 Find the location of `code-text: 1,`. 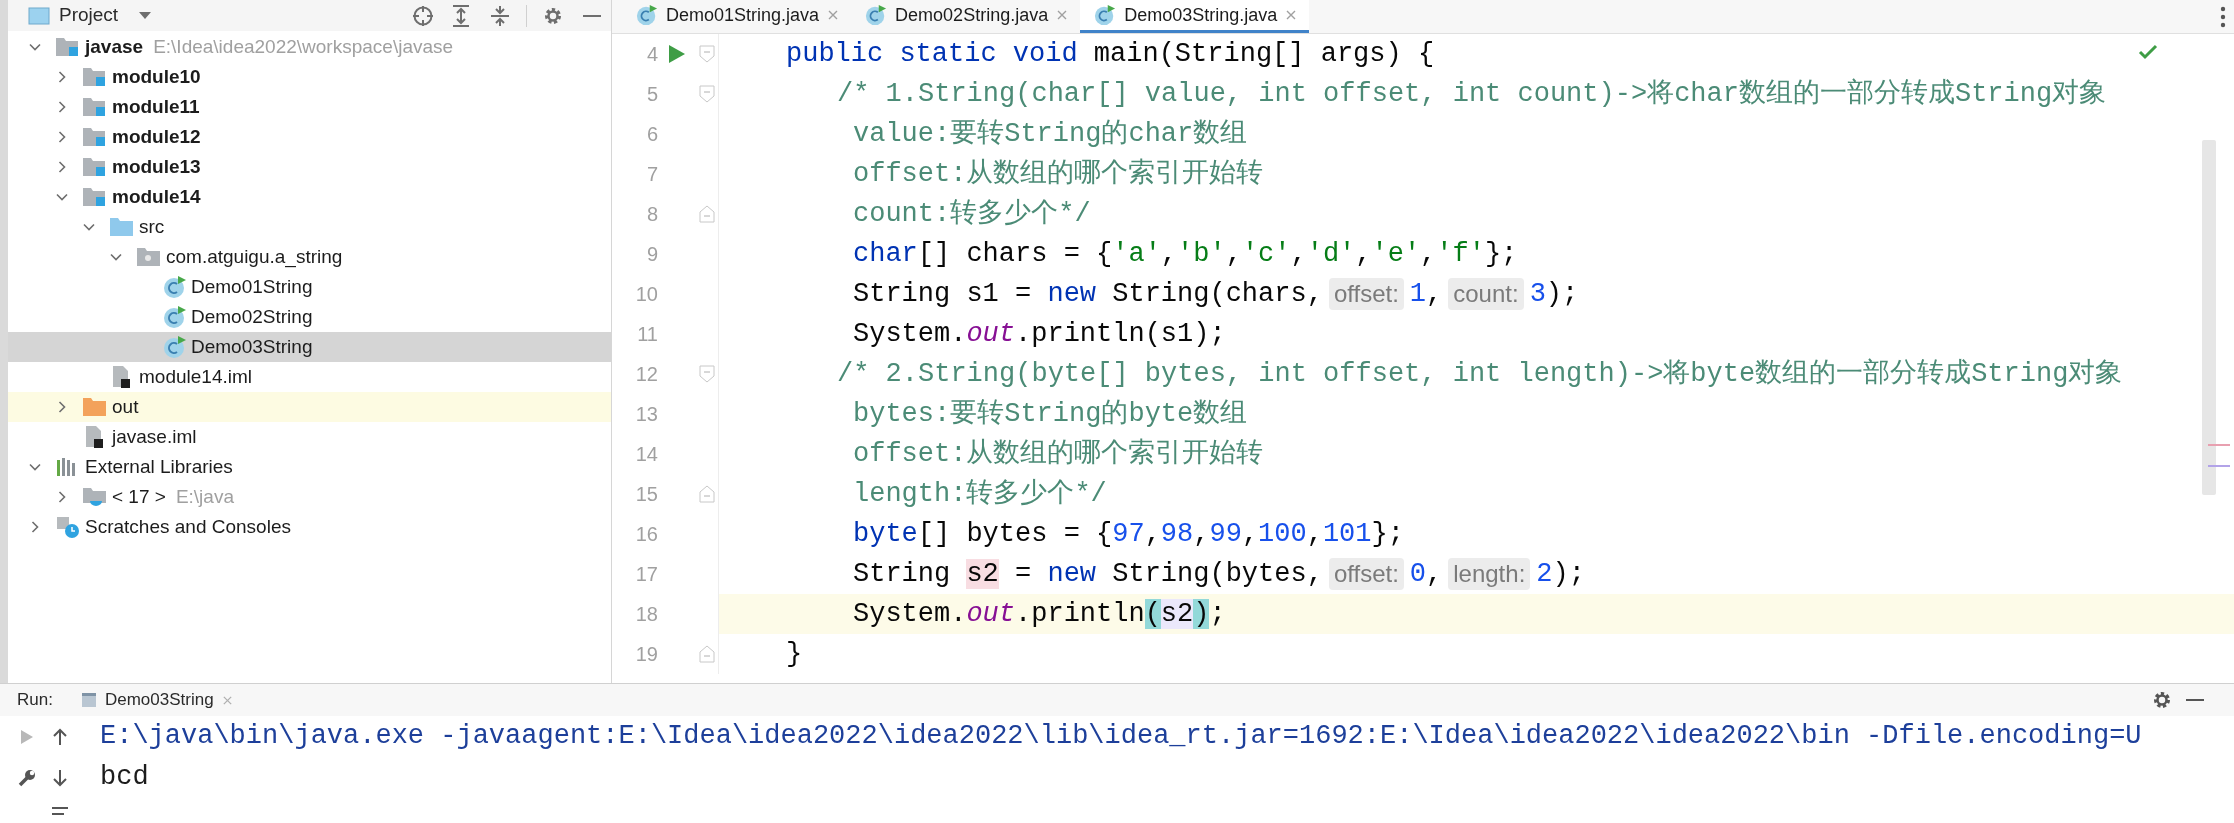

code-text: 1, is located at coordinates (1426, 294).